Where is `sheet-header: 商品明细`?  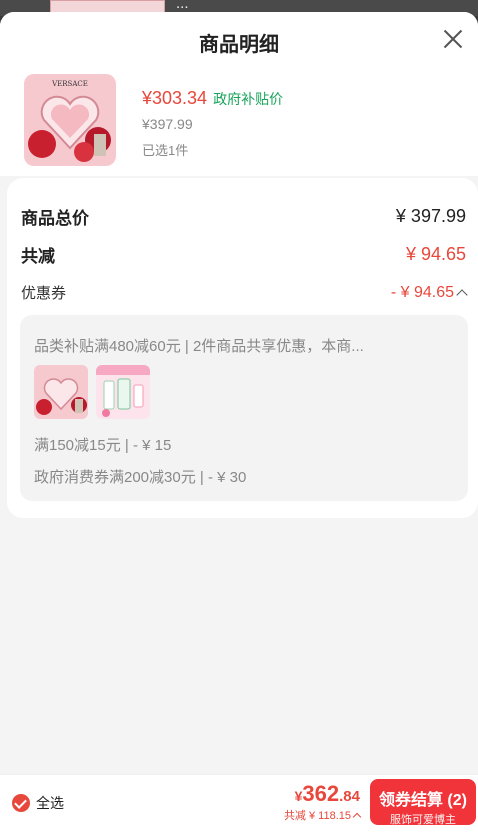 sheet-header: 商品明细 is located at coordinates (239, 40).